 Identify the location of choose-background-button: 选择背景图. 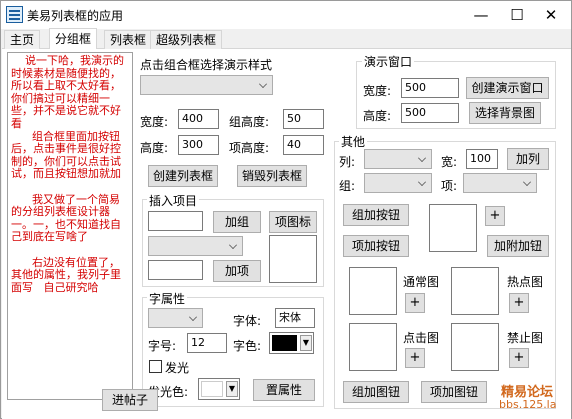
(505, 113).